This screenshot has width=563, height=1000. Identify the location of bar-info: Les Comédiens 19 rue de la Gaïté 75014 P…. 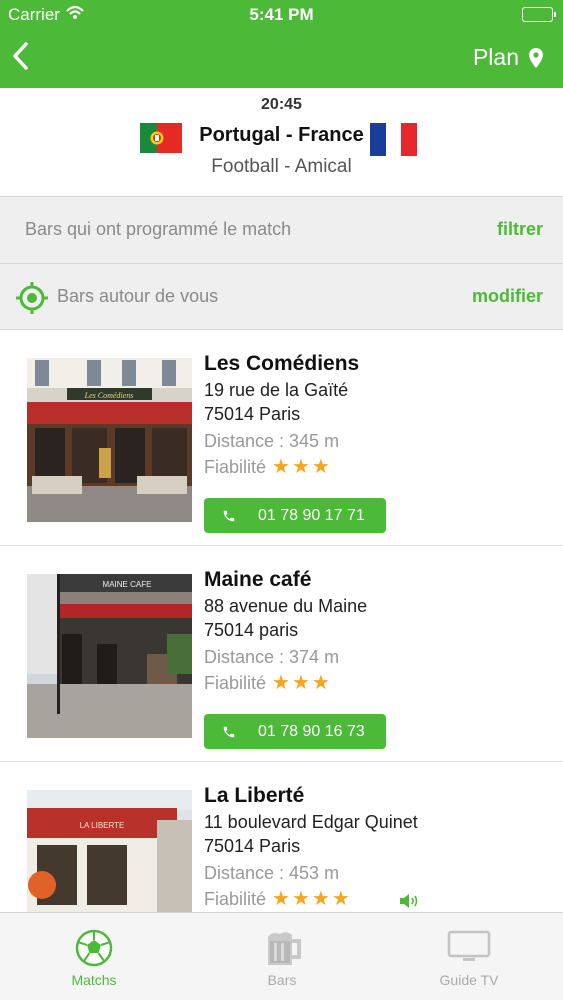
(281, 415).